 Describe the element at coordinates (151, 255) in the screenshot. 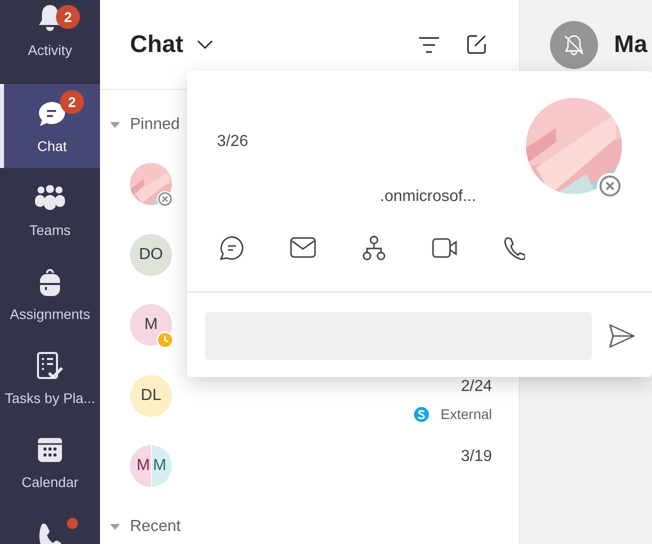

I see `avatar: DO` at that location.